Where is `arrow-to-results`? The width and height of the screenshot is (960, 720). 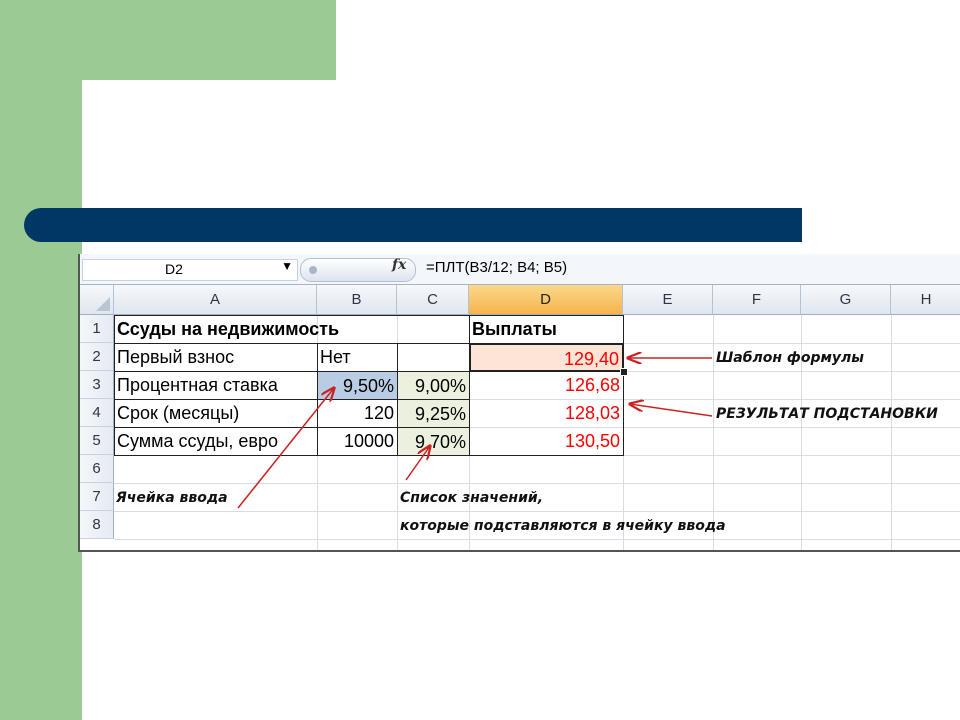 arrow-to-results is located at coordinates (671, 410).